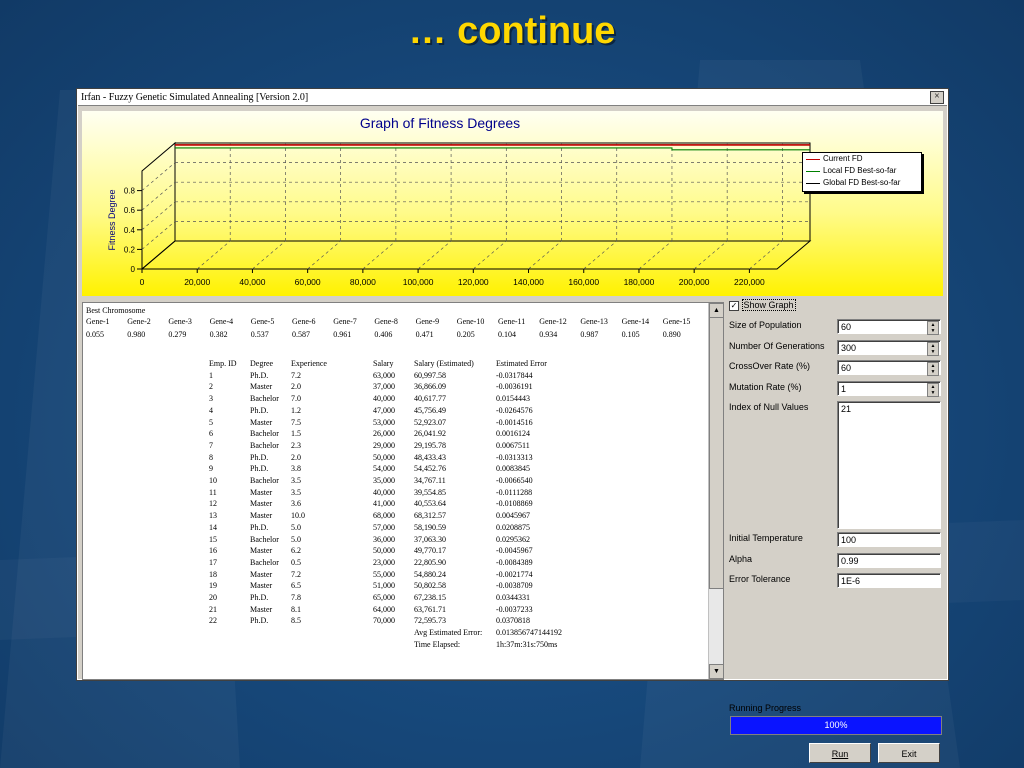  I want to click on x-tick-label: 40,000, so click(252, 282).